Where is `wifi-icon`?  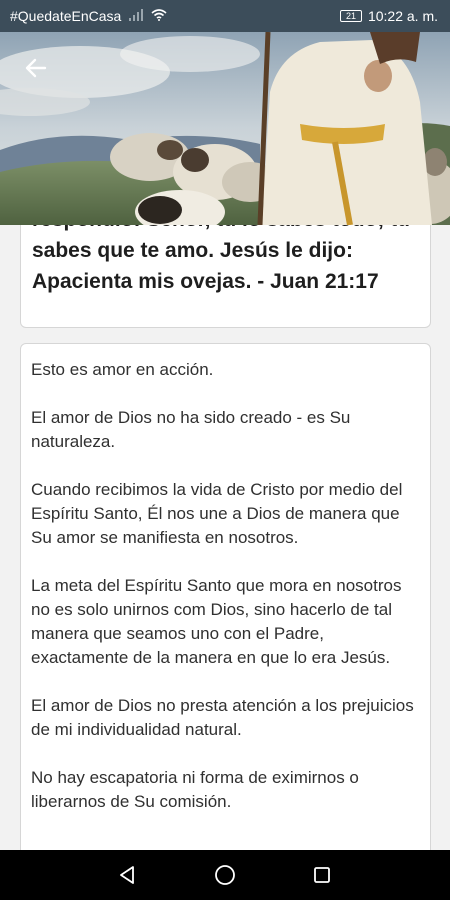 wifi-icon is located at coordinates (159, 16).